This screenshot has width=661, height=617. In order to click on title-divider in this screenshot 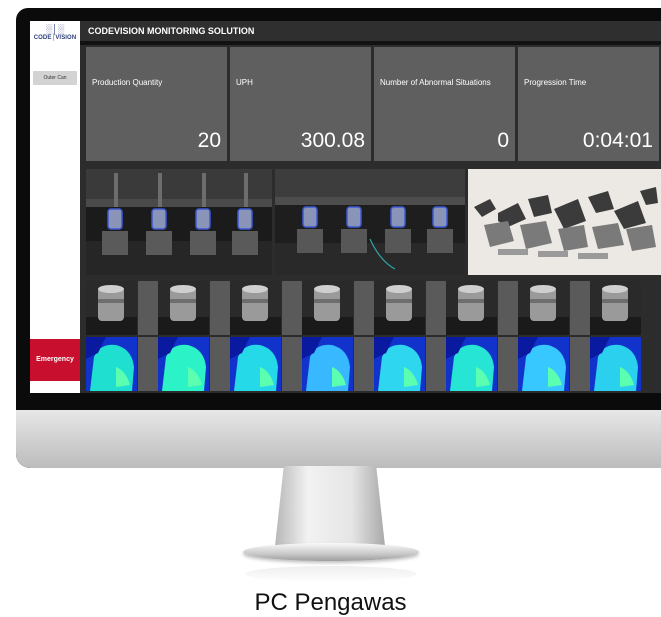, I will do `click(370, 43)`.